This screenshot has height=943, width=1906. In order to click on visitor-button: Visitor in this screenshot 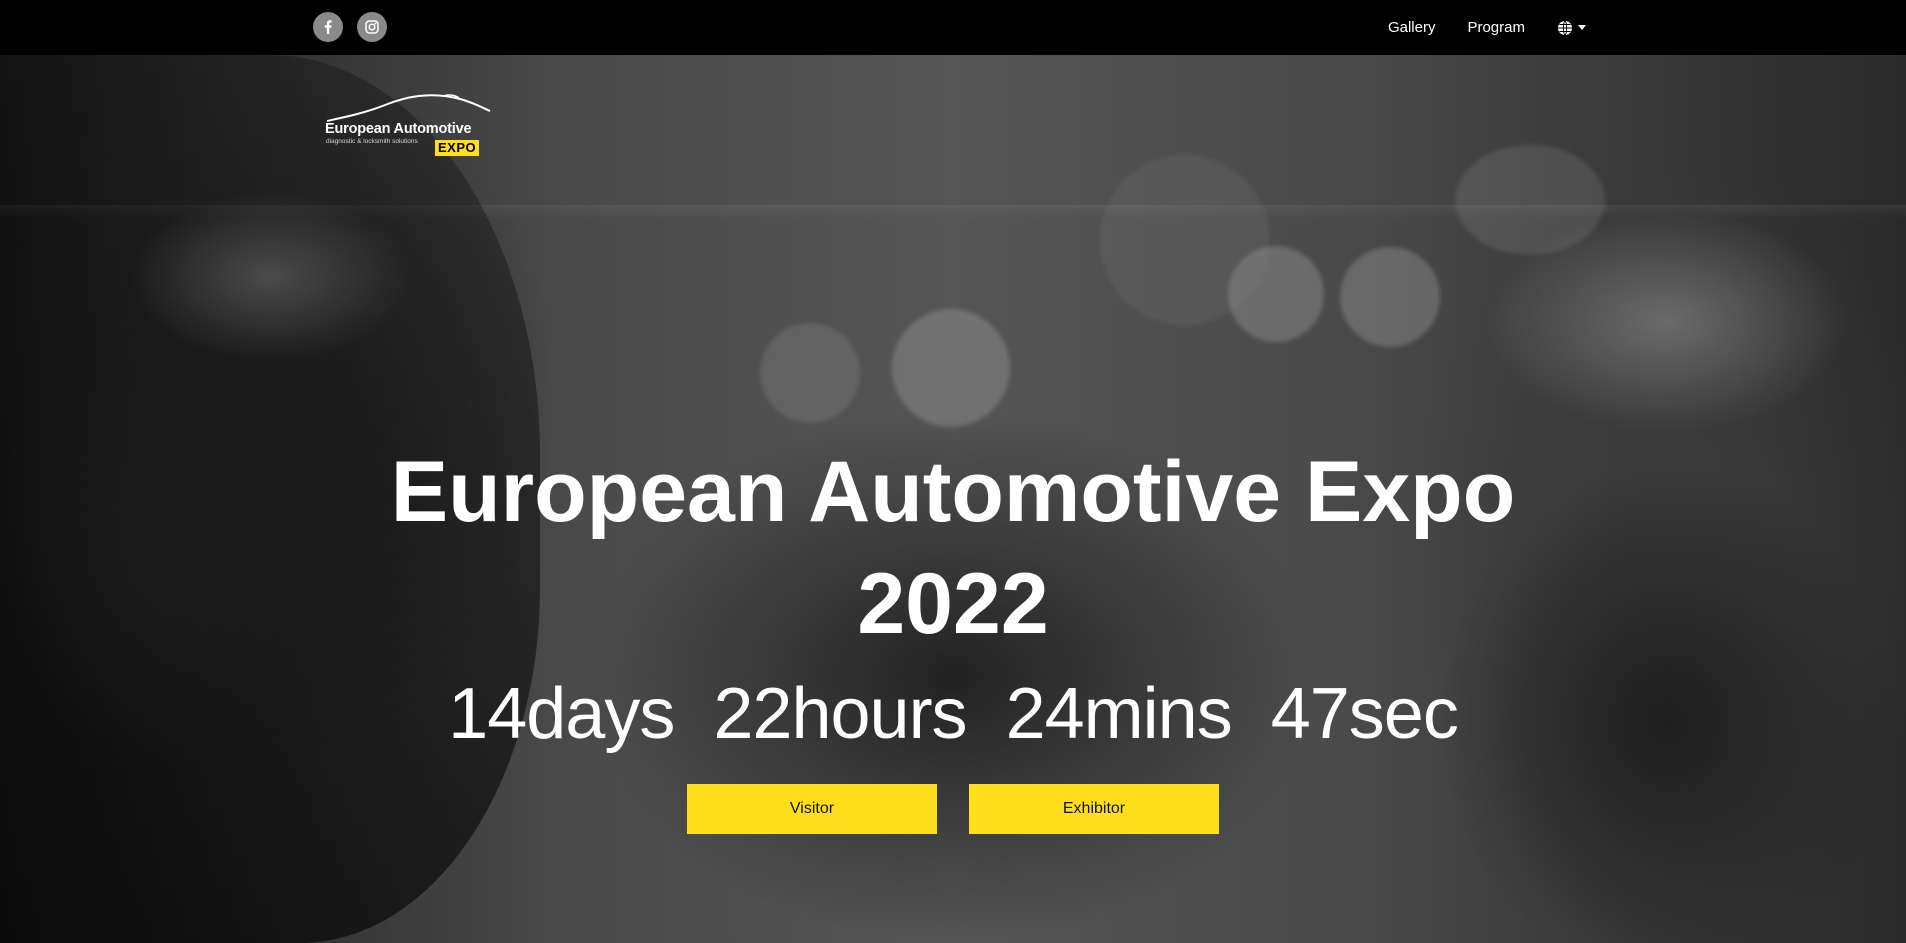, I will do `click(812, 809)`.